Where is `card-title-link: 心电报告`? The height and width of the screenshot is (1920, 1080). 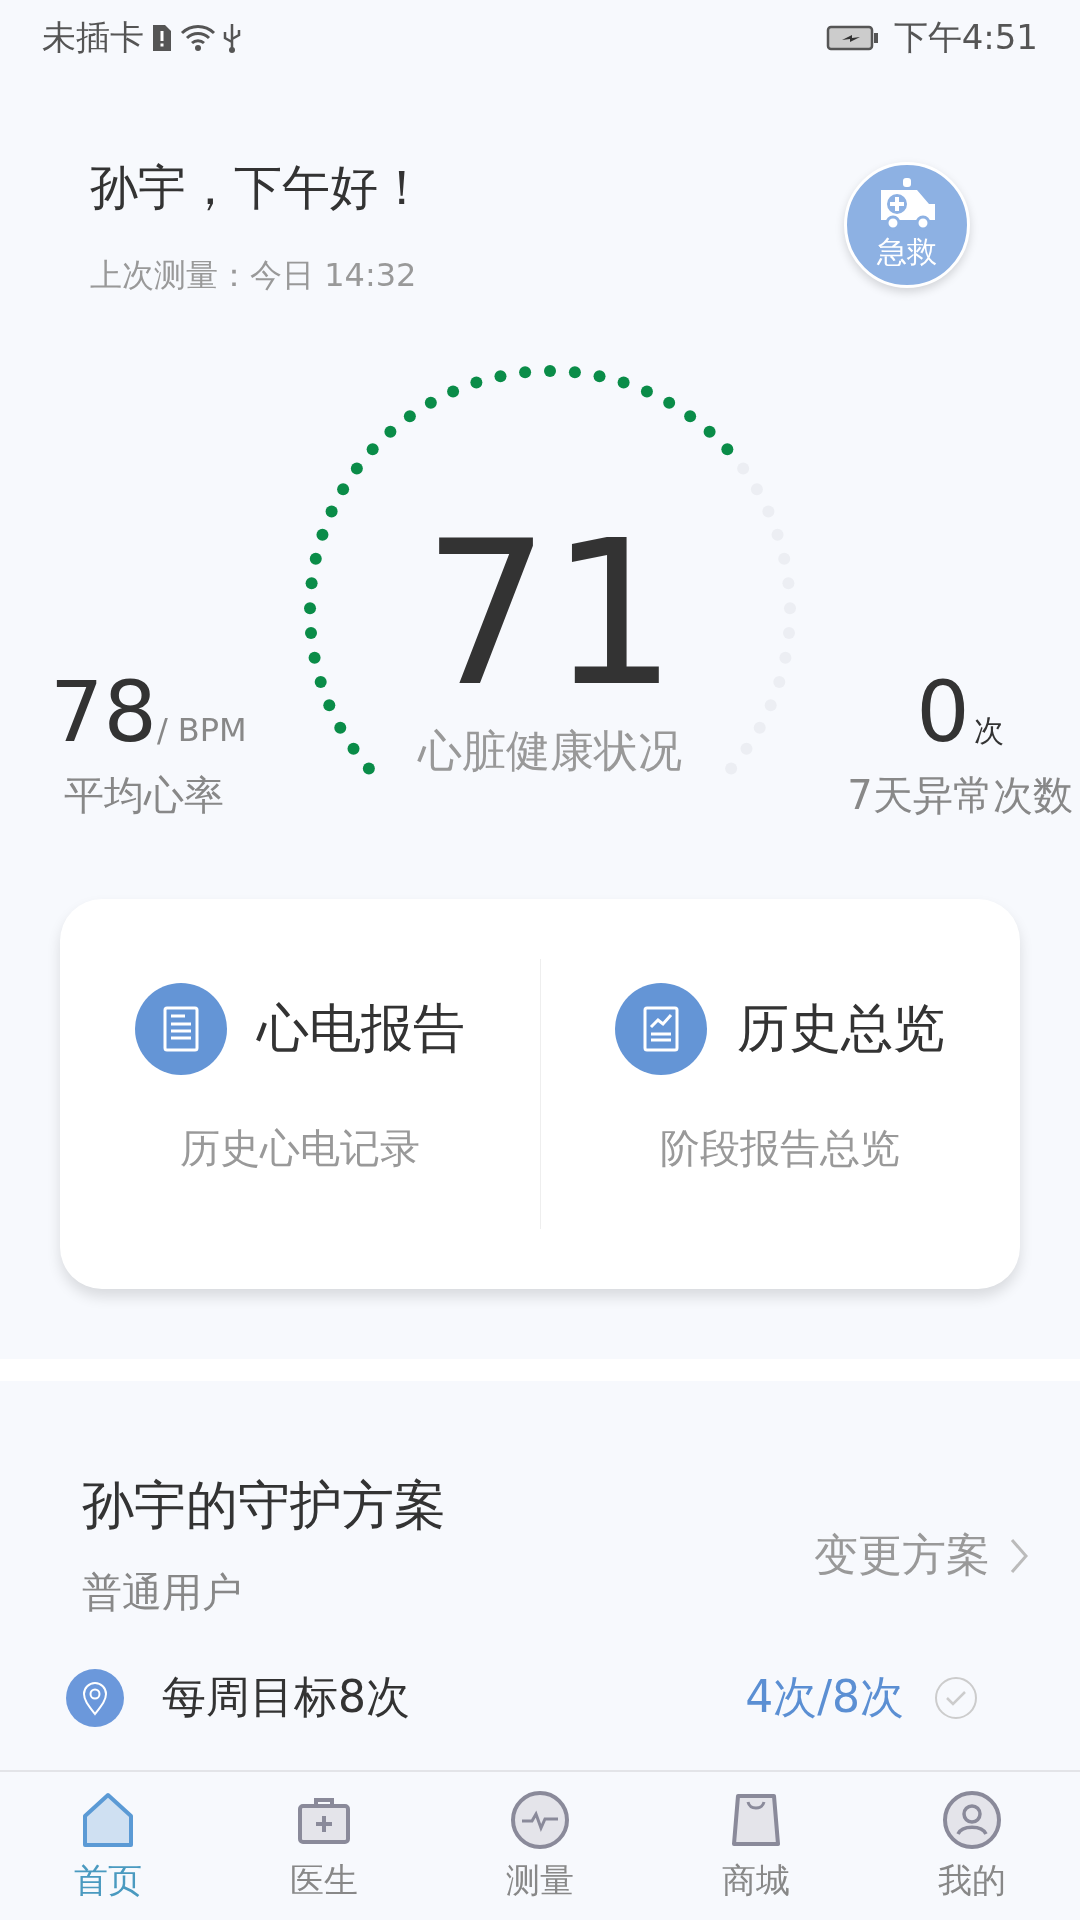 card-title-link: 心电报告 is located at coordinates (360, 1028).